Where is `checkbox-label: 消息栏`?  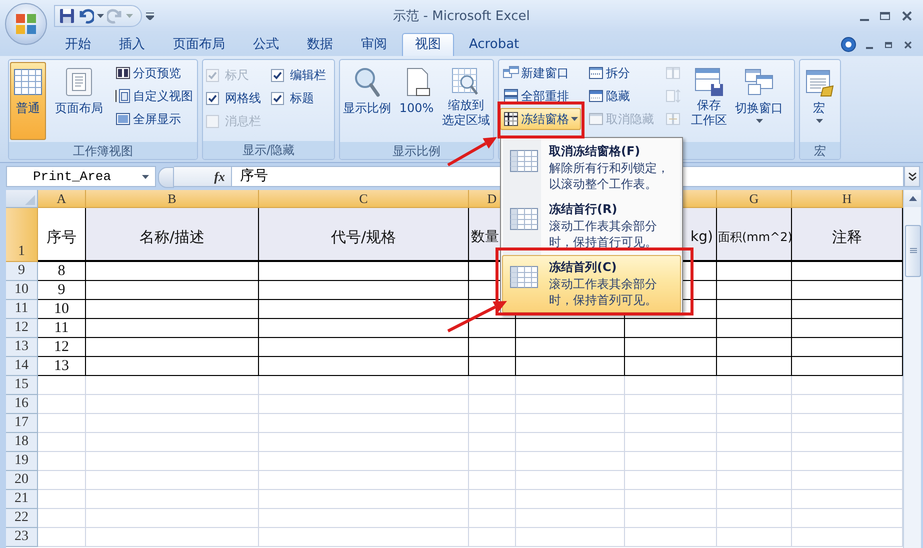
checkbox-label: 消息栏 is located at coordinates (243, 121).